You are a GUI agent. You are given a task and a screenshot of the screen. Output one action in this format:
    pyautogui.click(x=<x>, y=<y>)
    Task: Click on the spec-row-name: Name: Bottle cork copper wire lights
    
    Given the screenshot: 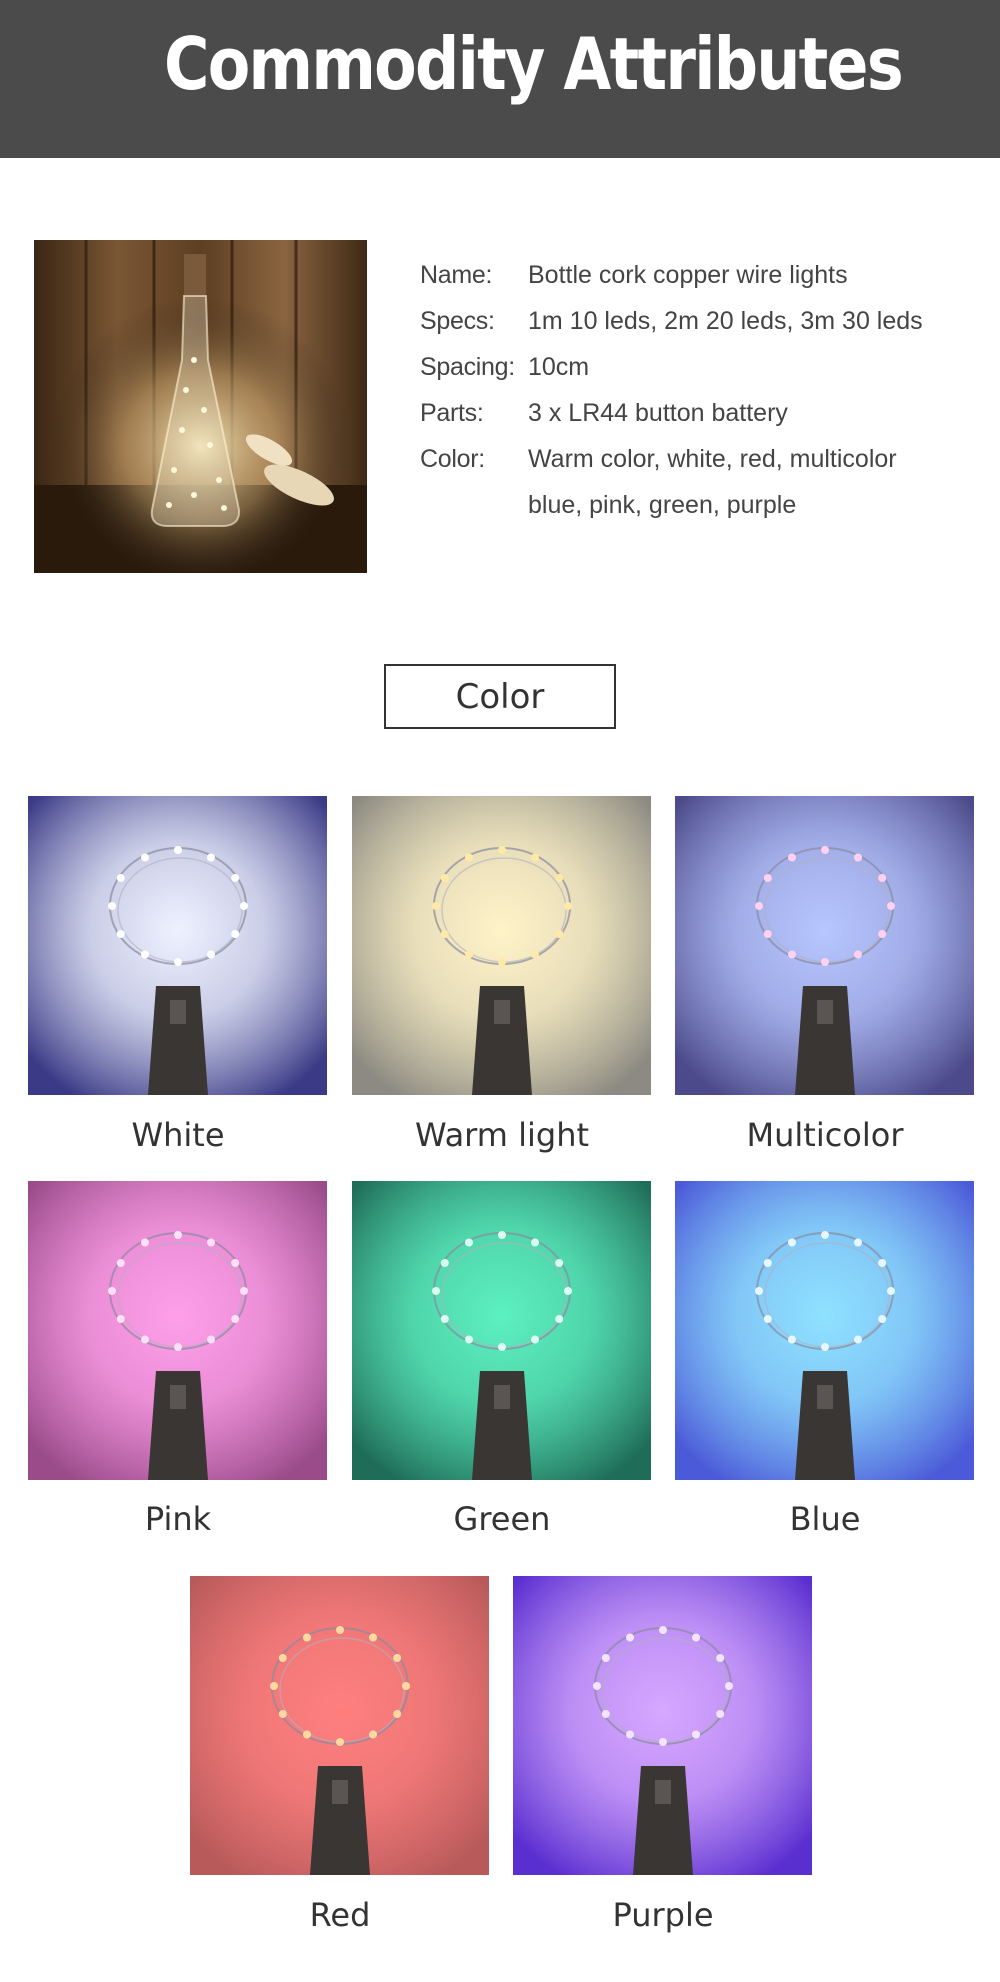 What is the action you would take?
    pyautogui.click(x=700, y=275)
    